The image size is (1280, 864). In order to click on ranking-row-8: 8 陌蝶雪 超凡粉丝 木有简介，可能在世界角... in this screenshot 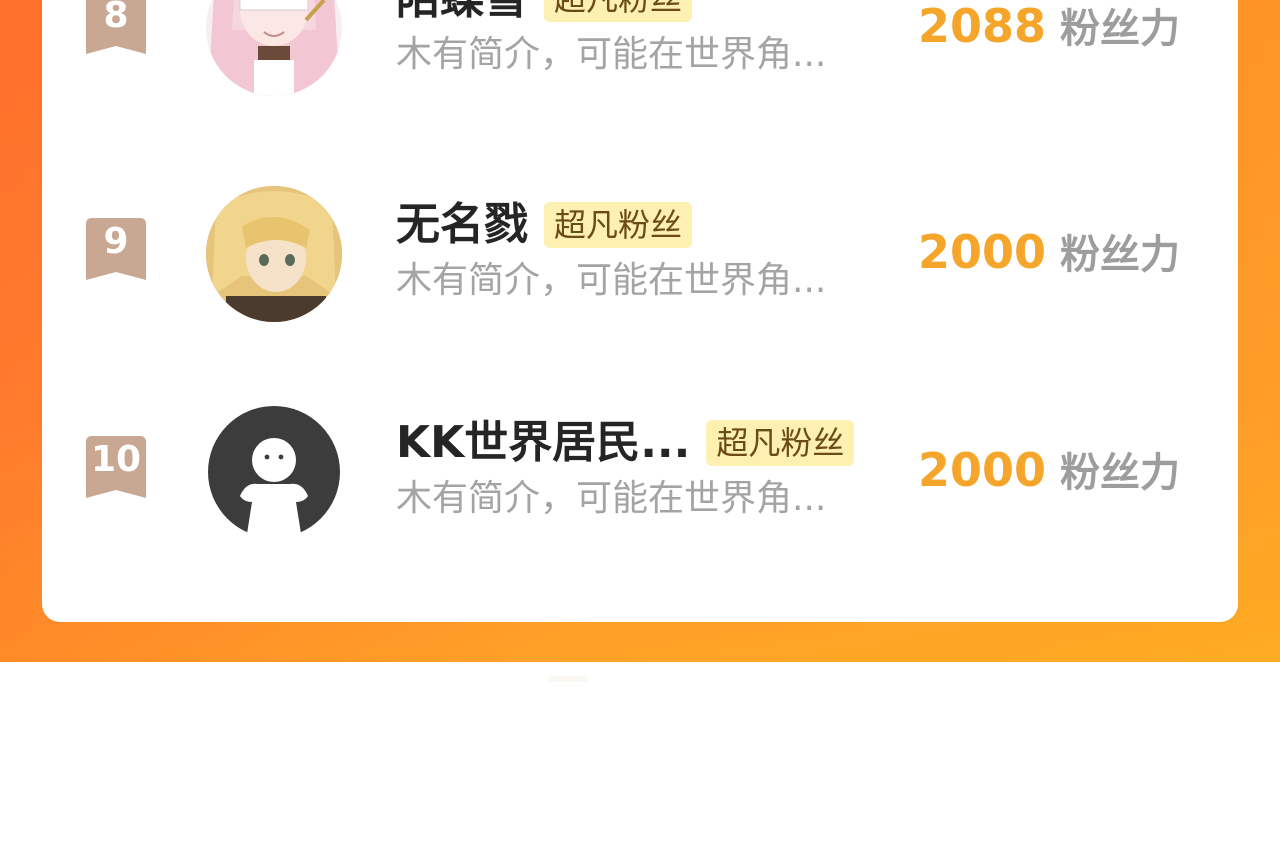, I will do `click(640, 50)`.